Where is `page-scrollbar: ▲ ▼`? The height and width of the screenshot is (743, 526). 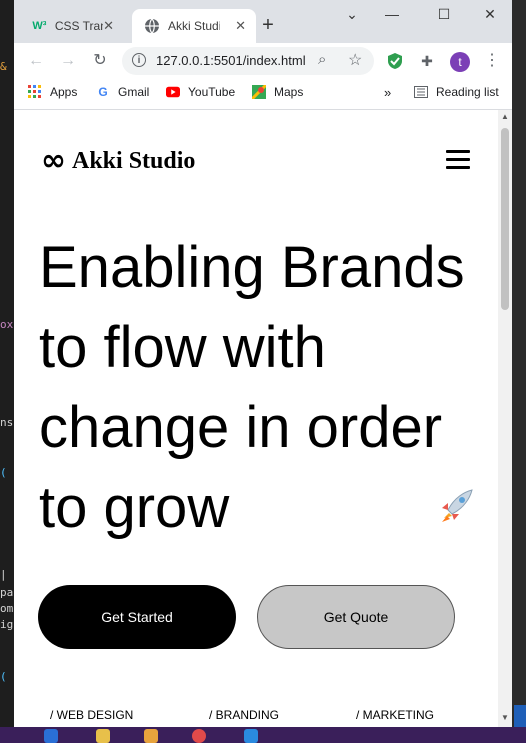 page-scrollbar: ▲ ▼ is located at coordinates (505, 418).